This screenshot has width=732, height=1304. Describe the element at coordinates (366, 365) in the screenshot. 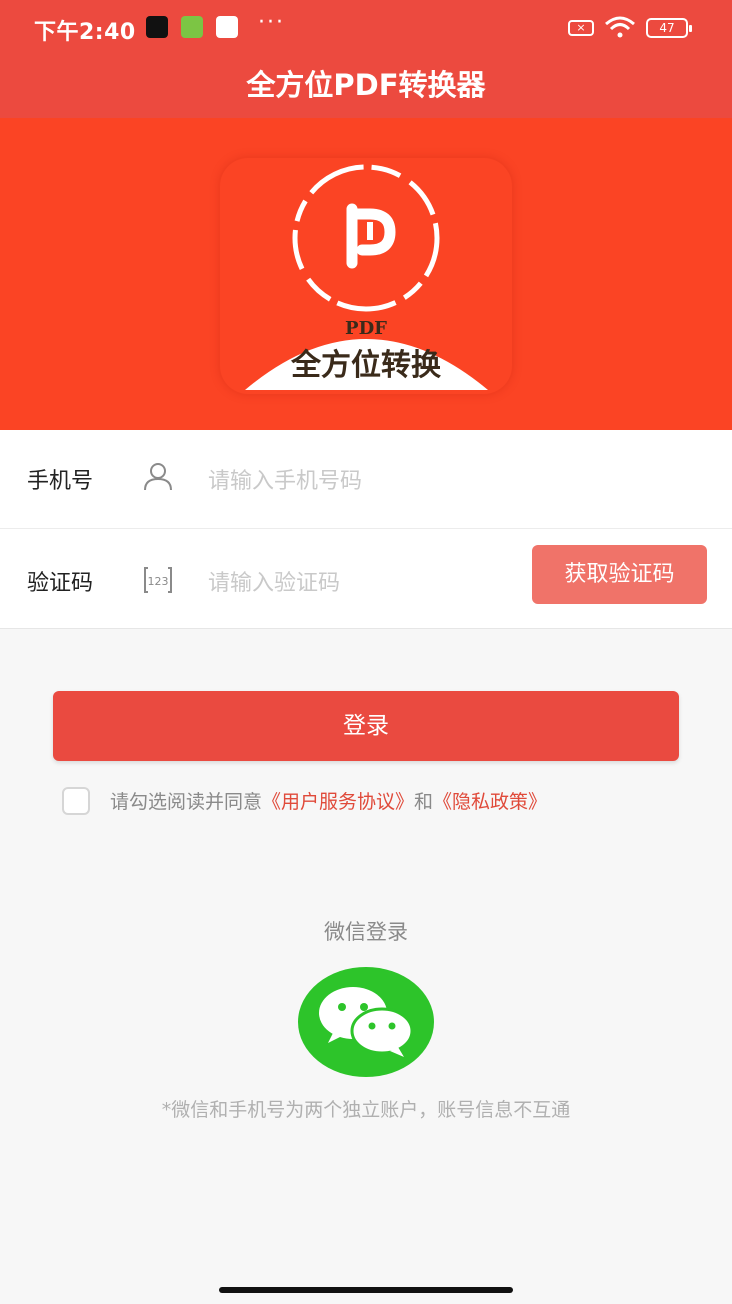

I see `logo-main-text: 全方位转换` at that location.